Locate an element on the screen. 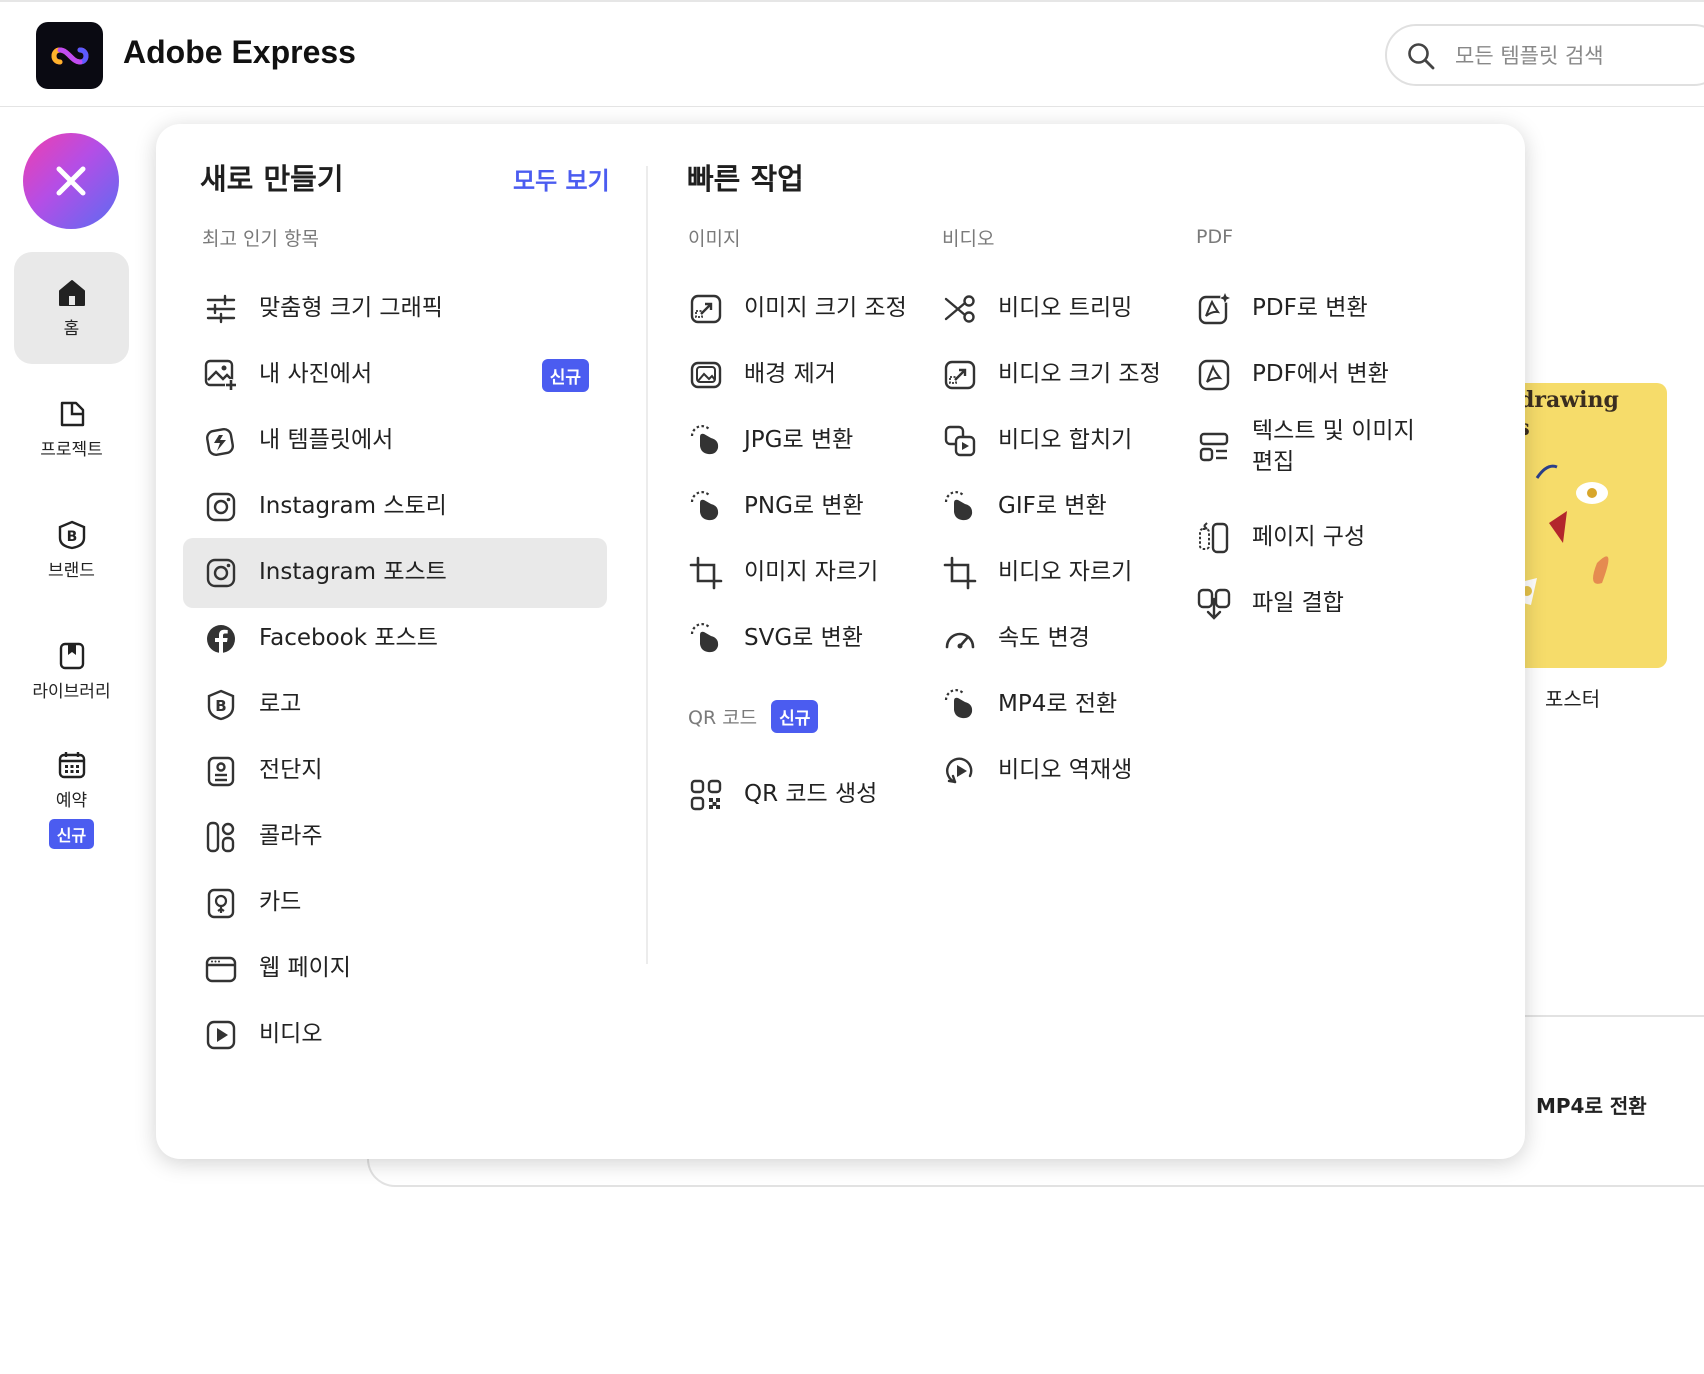 This screenshot has height=1374, width=1704. quick-item-remove-background: 배경 제거 is located at coordinates (762, 375).